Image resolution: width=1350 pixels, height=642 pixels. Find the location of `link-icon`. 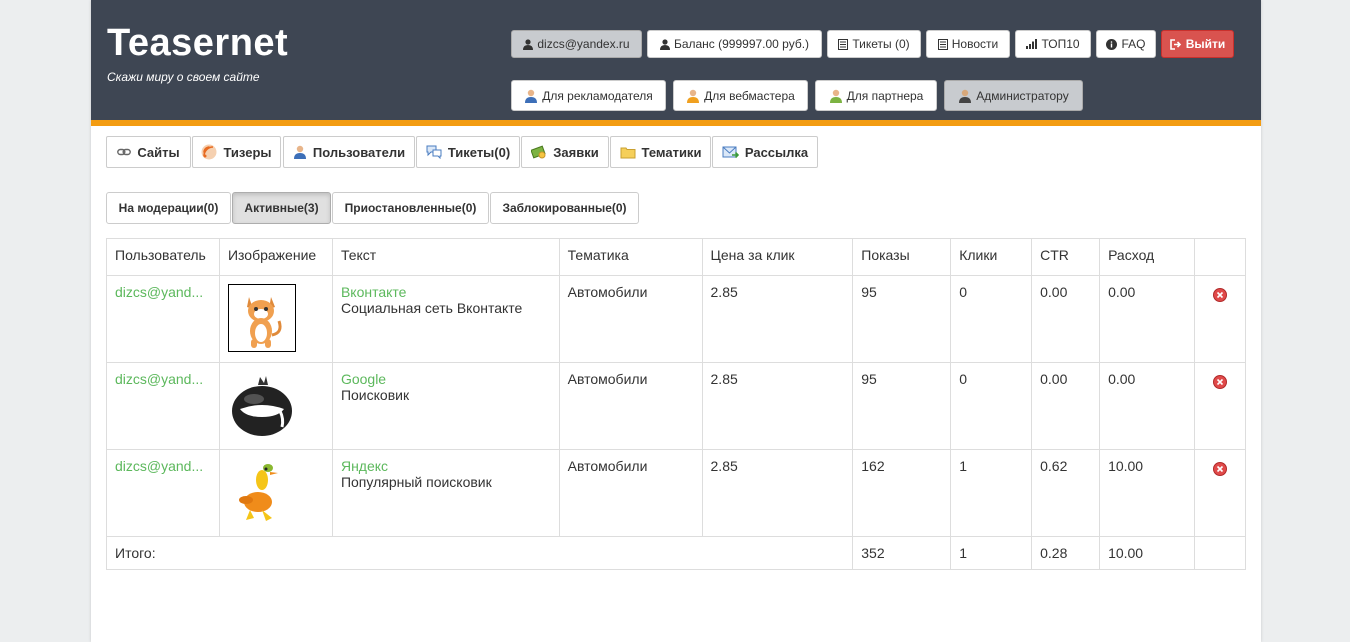

link-icon is located at coordinates (124, 152).